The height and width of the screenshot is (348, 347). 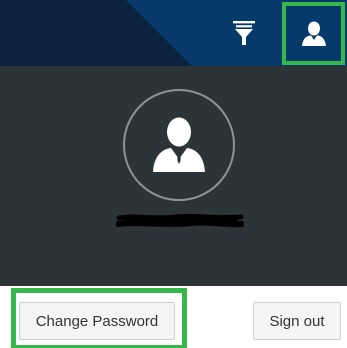 I want to click on user-silhouette-icon, so click(x=179, y=144).